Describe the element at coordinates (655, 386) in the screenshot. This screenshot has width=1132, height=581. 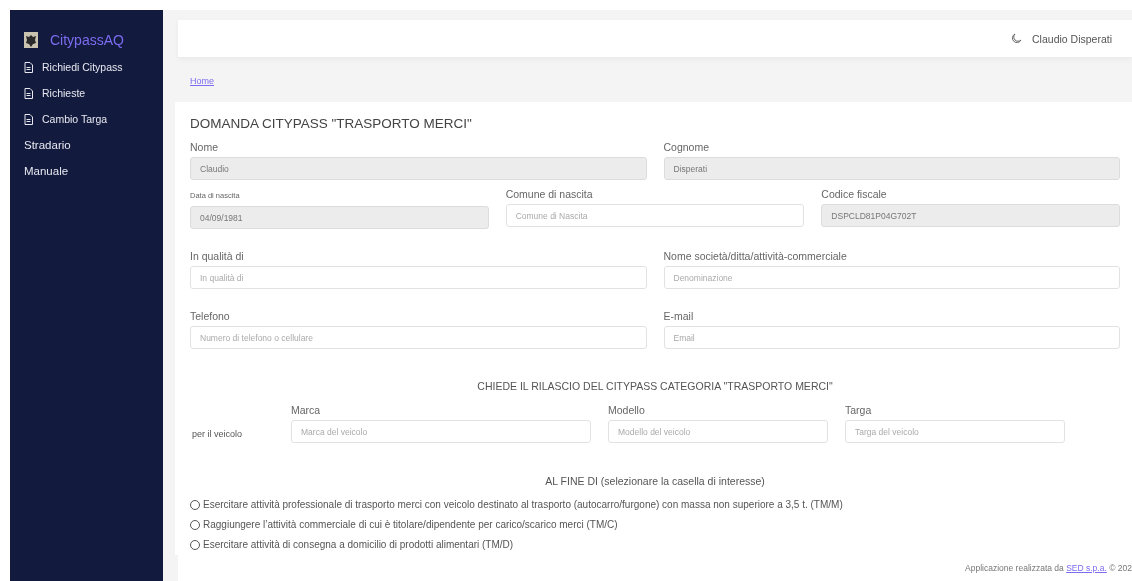
I see `section-heading: CHIEDE IL RILASCIO DEL CITYPASS CATEGORIA "TRASPORTO MERCI"` at that location.